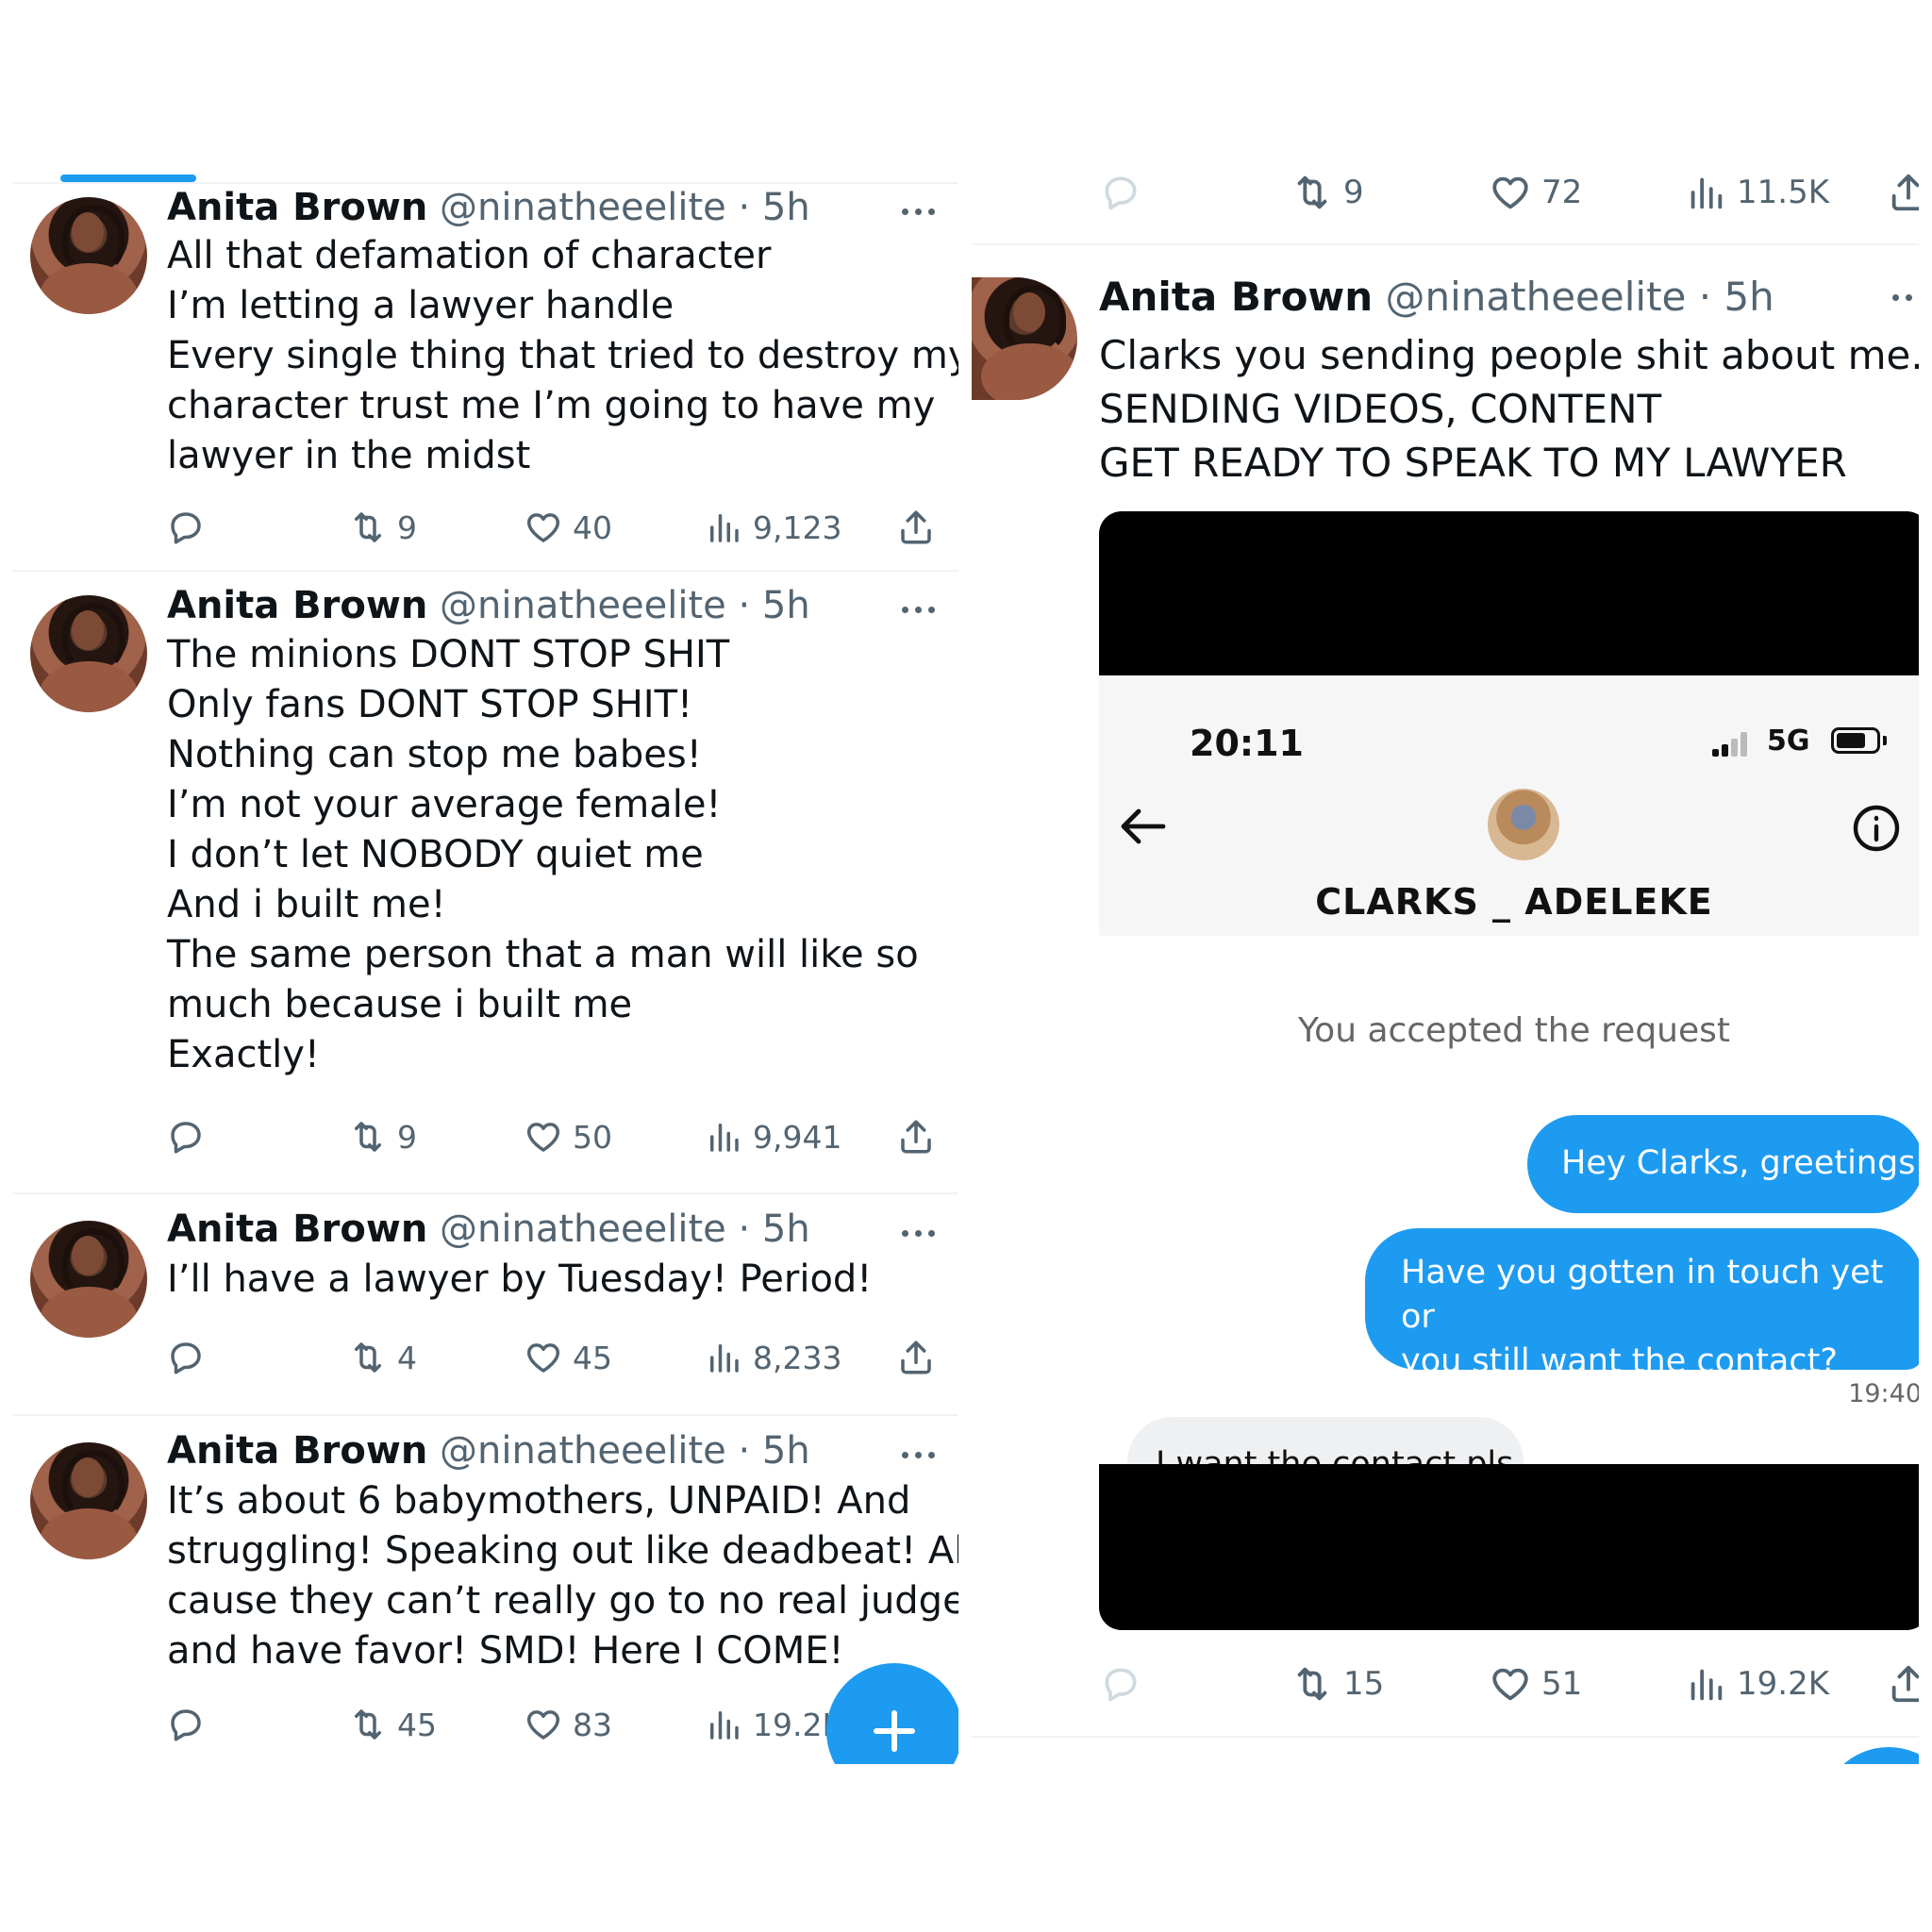  What do you see at coordinates (797, 1358) in the screenshot?
I see `views-count: 8,233` at bounding box center [797, 1358].